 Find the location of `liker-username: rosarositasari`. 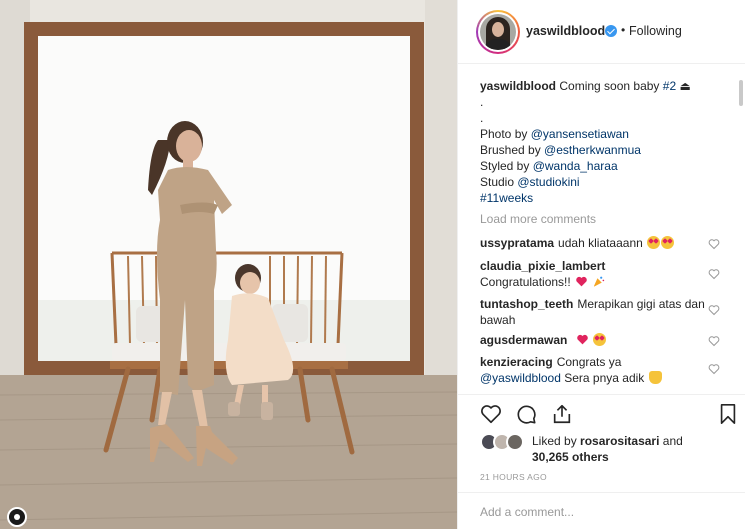

liker-username: rosarositasari is located at coordinates (619, 441).